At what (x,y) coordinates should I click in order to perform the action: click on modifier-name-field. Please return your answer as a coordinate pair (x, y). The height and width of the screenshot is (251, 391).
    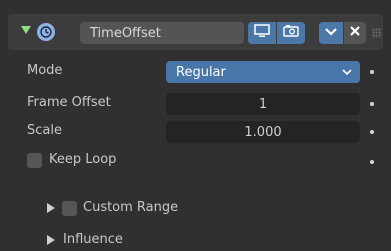
    Looking at the image, I should click on (162, 33).